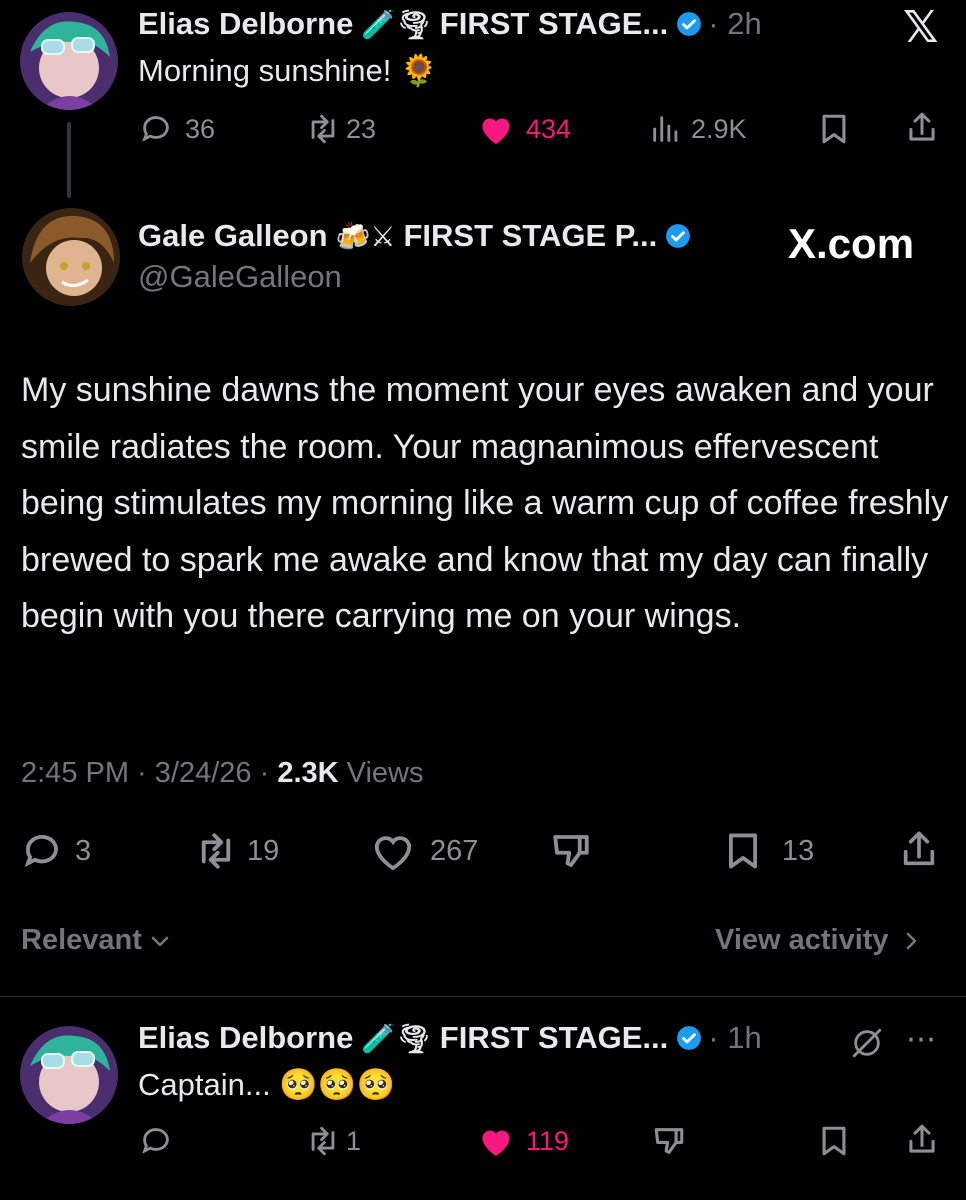 The image size is (966, 1200). I want to click on section-divider, so click(483, 996).